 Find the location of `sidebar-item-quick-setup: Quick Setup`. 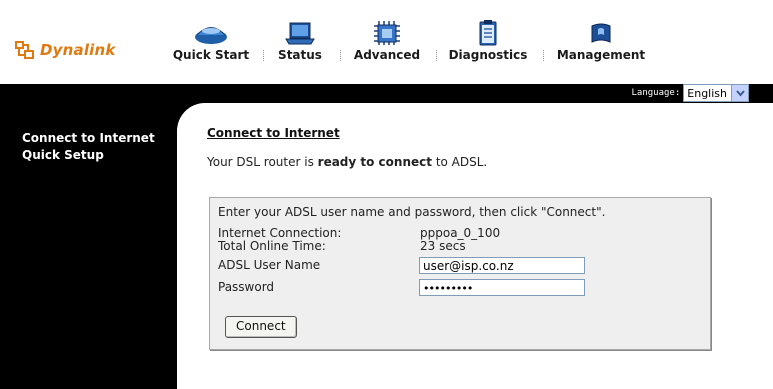

sidebar-item-quick-setup: Quick Setup is located at coordinates (97, 155).